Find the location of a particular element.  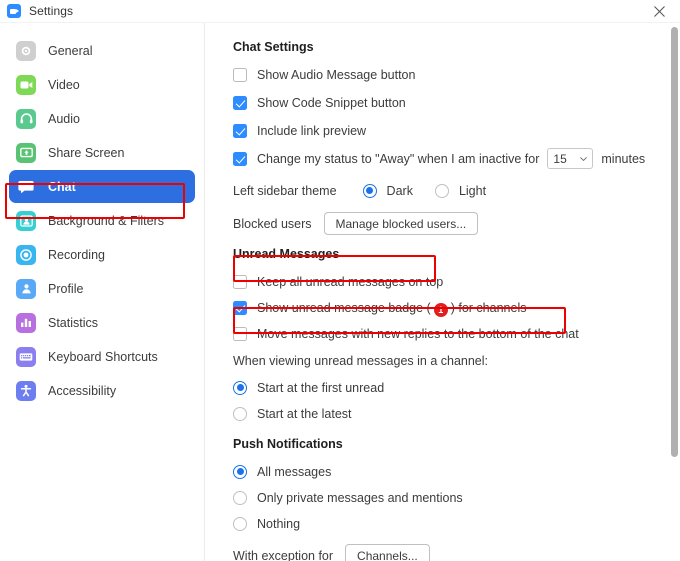

blocked-users-label: Blocked users is located at coordinates (272, 223).